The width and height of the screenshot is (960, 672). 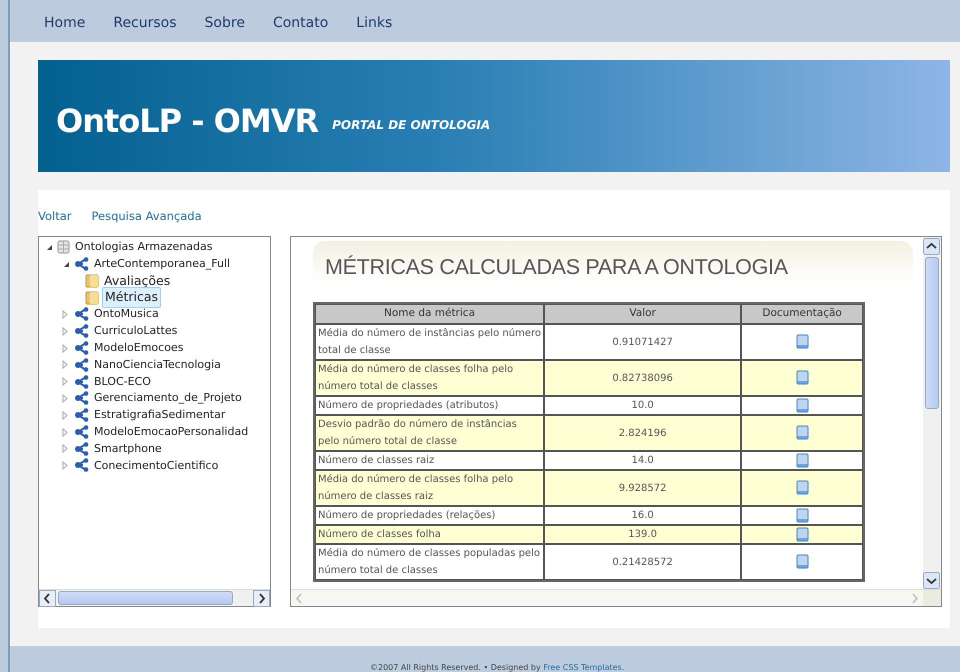 What do you see at coordinates (187, 121) in the screenshot?
I see `site-title: OntoLP - OMVR` at bounding box center [187, 121].